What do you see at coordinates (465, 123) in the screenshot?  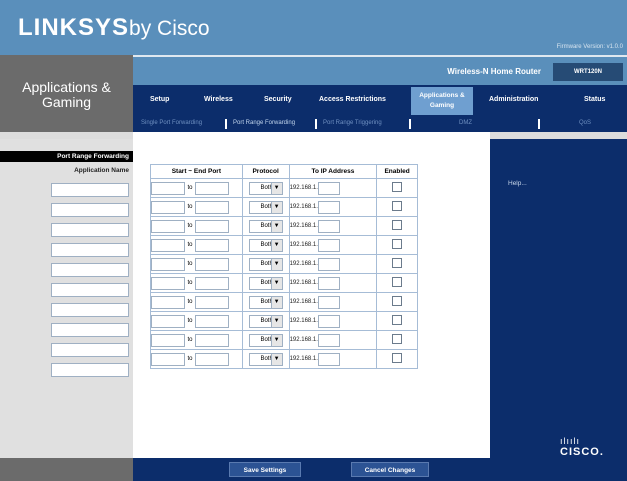 I see `subtab-dmz: DMZ` at bounding box center [465, 123].